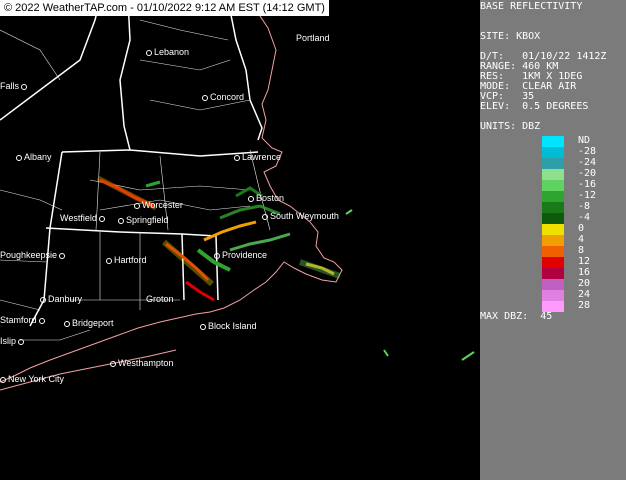 The width and height of the screenshot is (626, 480). Describe the element at coordinates (584, 294) in the screenshot. I see `scale-label: 24` at that location.